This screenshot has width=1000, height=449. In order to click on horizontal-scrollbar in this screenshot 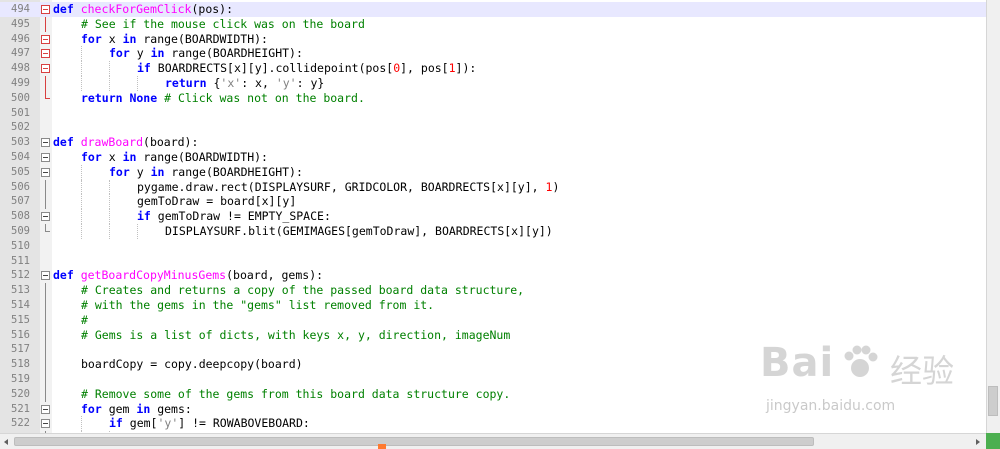, I will do `click(500, 441)`.